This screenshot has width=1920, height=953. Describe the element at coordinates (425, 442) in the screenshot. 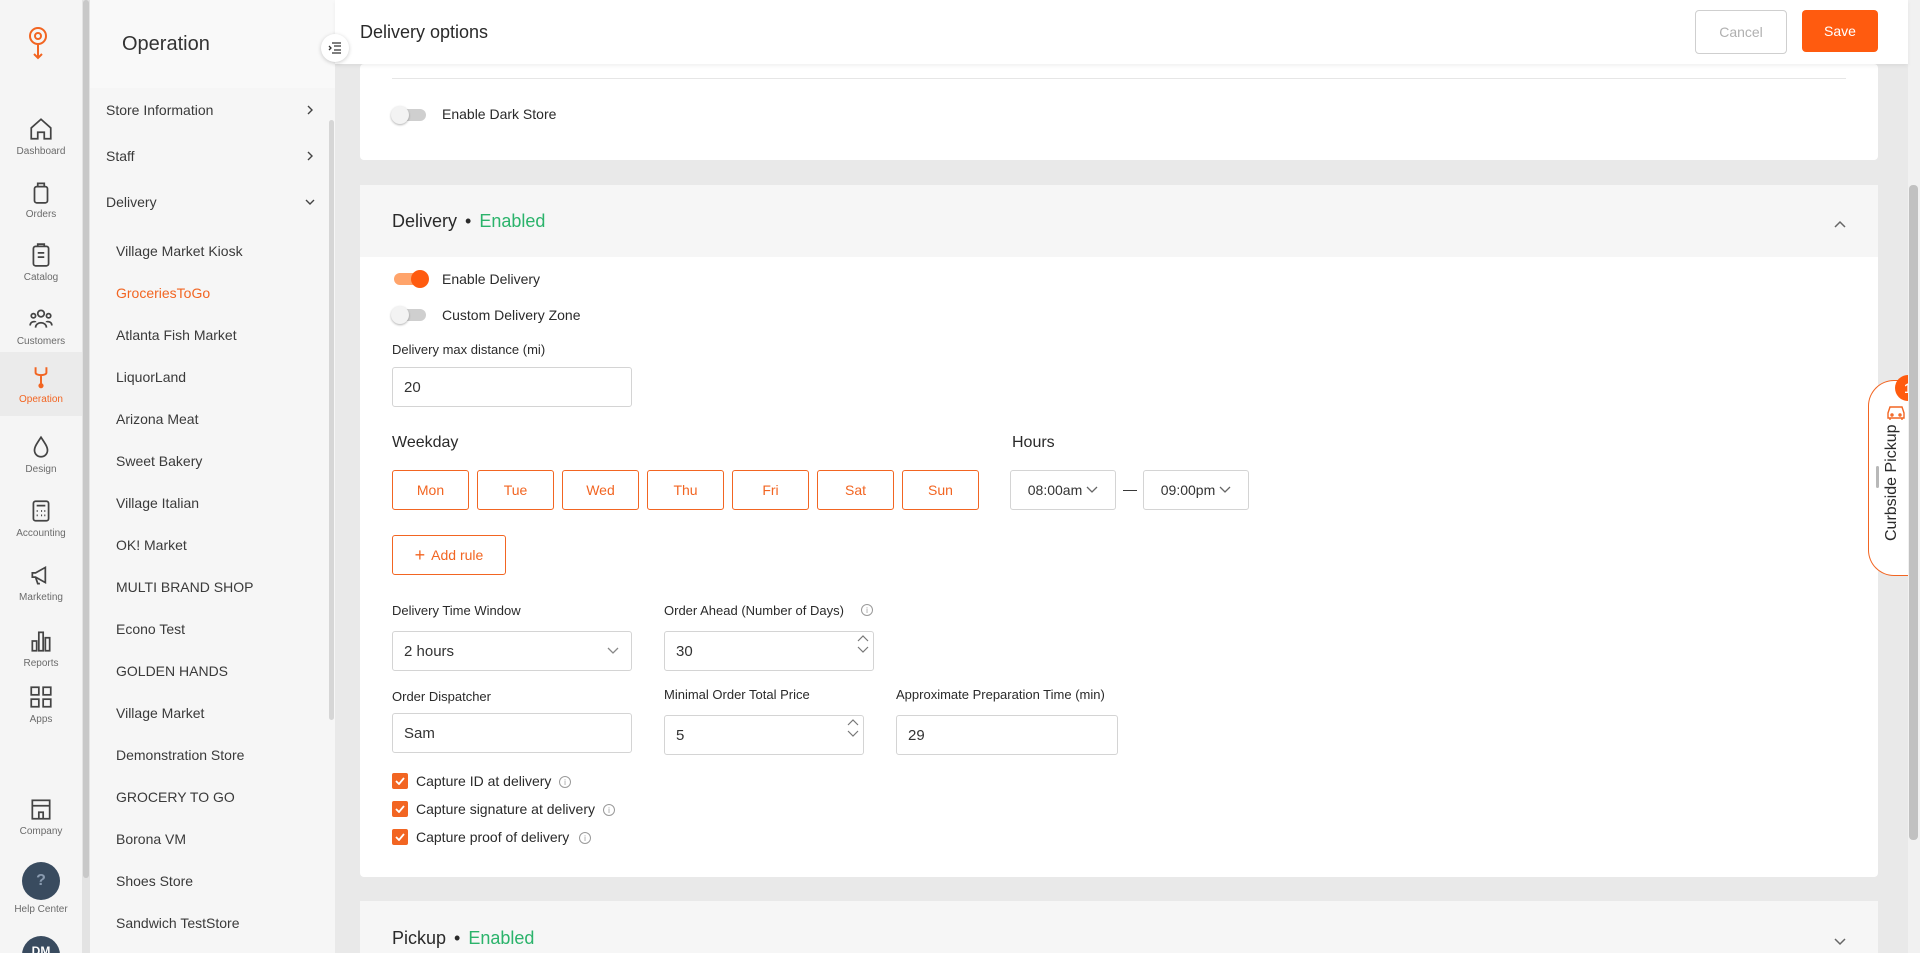

I see `weekday-label: Weekday` at that location.